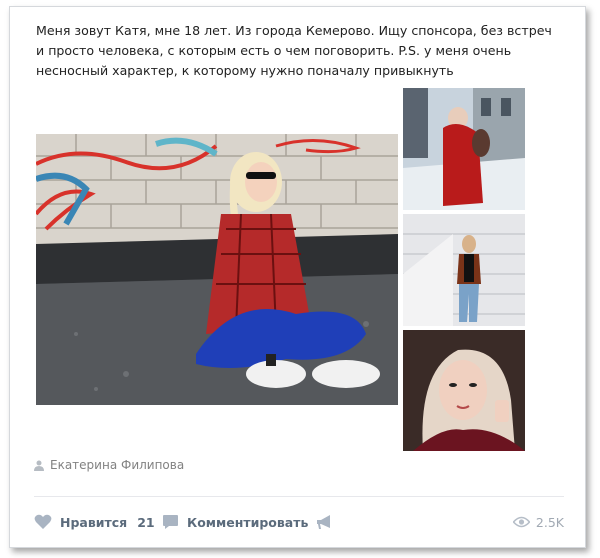  I want to click on views-counter: 2.5K, so click(538, 522).